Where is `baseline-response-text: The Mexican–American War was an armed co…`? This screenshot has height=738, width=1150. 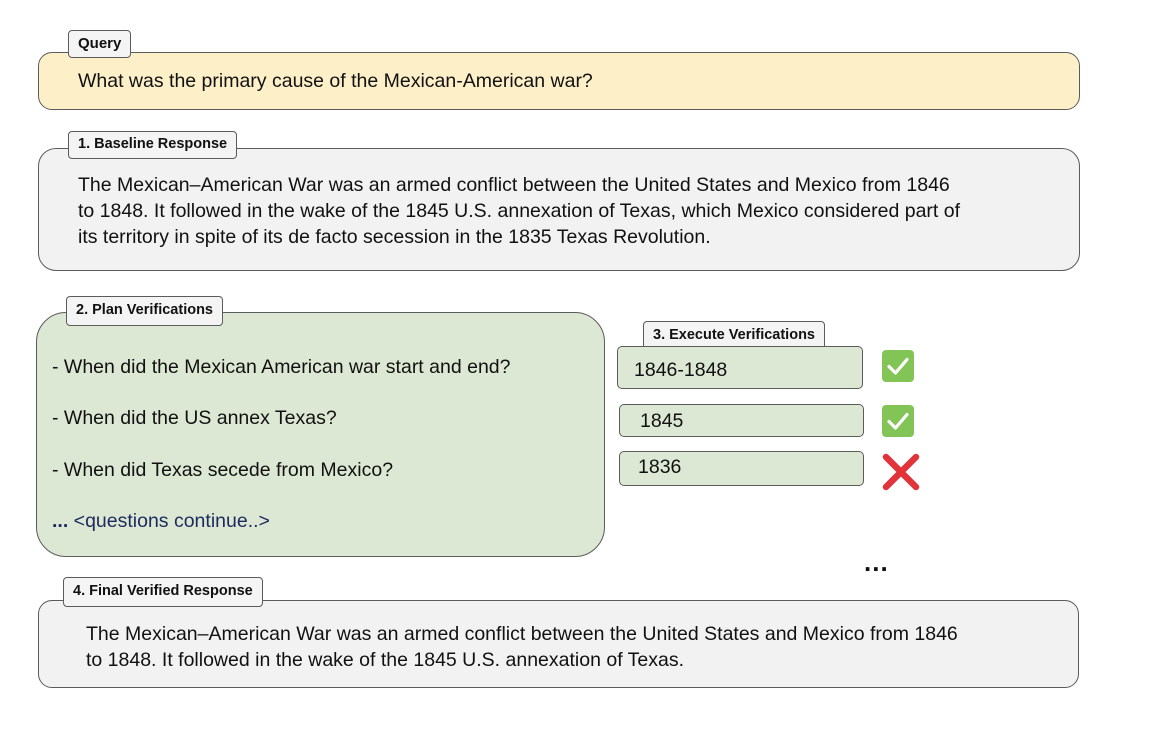 baseline-response-text: The Mexican–American War was an armed co… is located at coordinates (570, 211).